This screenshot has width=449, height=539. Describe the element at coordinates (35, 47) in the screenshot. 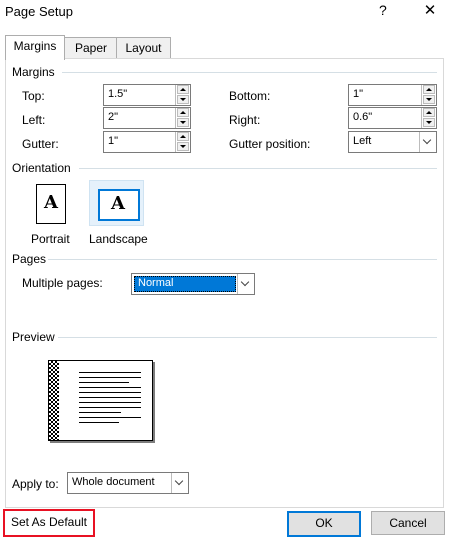

I see `tab-margins: Margins` at that location.